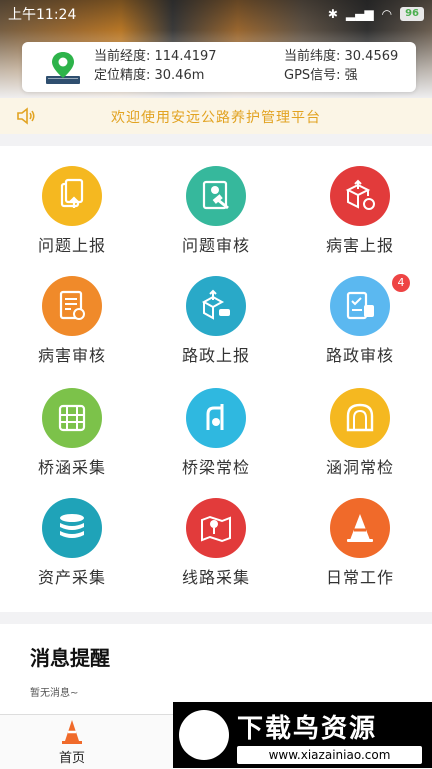 The image size is (432, 769). Describe the element at coordinates (216, 528) in the screenshot. I see `map-icon` at that location.